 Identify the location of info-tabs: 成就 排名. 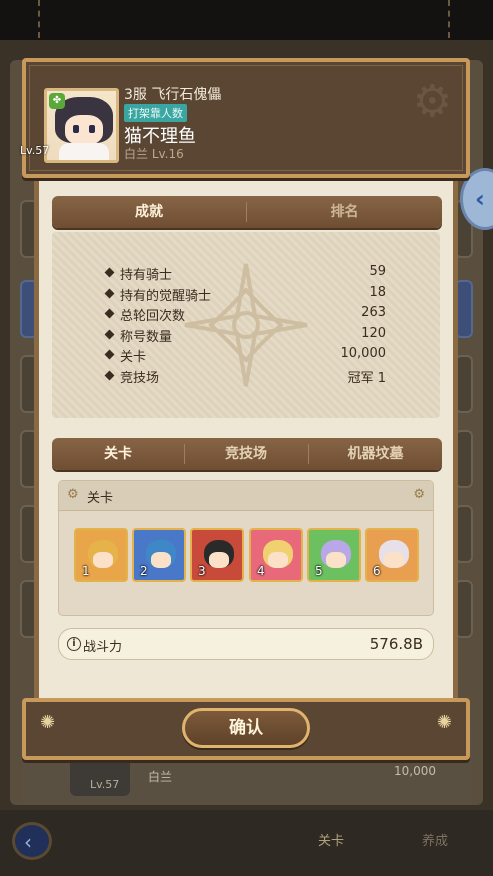
(247, 212).